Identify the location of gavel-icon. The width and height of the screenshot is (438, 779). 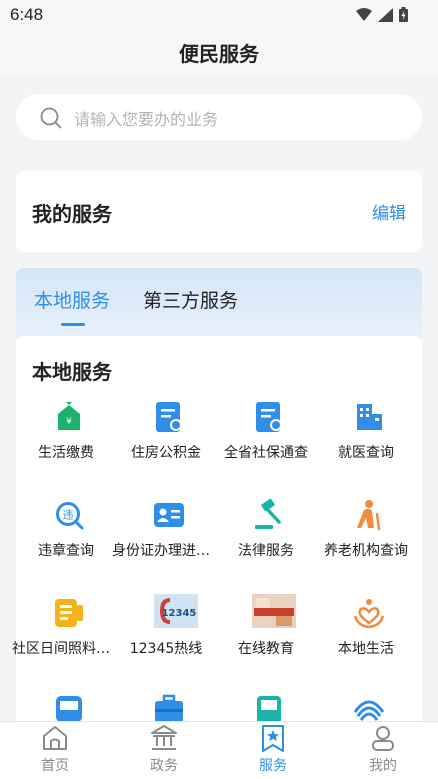
(268, 513).